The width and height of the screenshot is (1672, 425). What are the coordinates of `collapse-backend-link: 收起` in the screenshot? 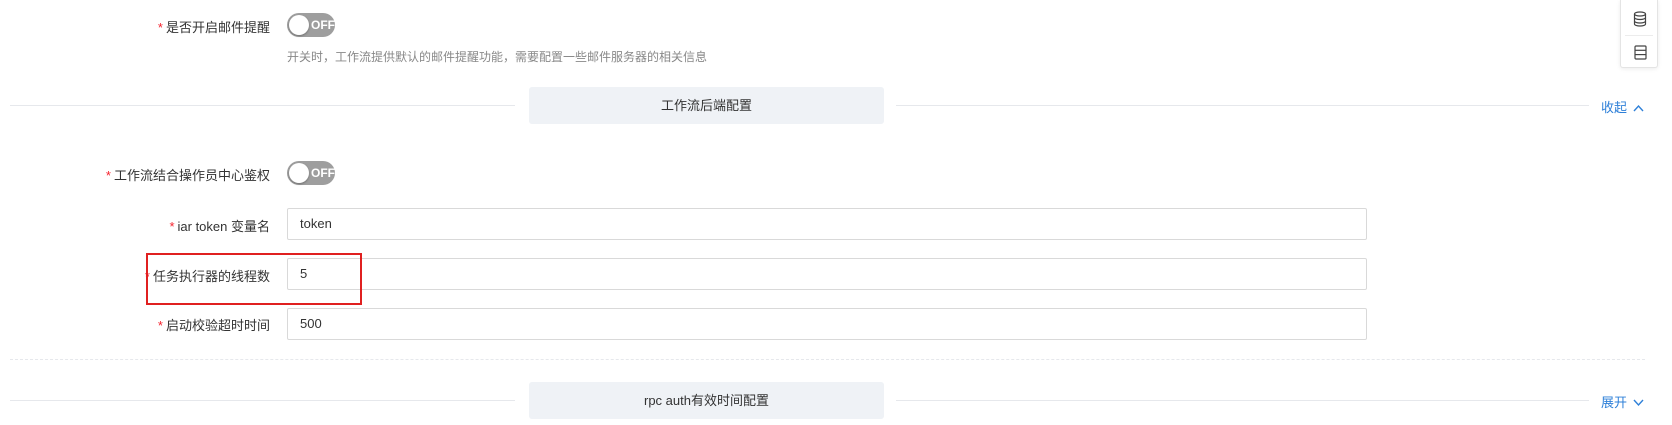 It's located at (1622, 106).